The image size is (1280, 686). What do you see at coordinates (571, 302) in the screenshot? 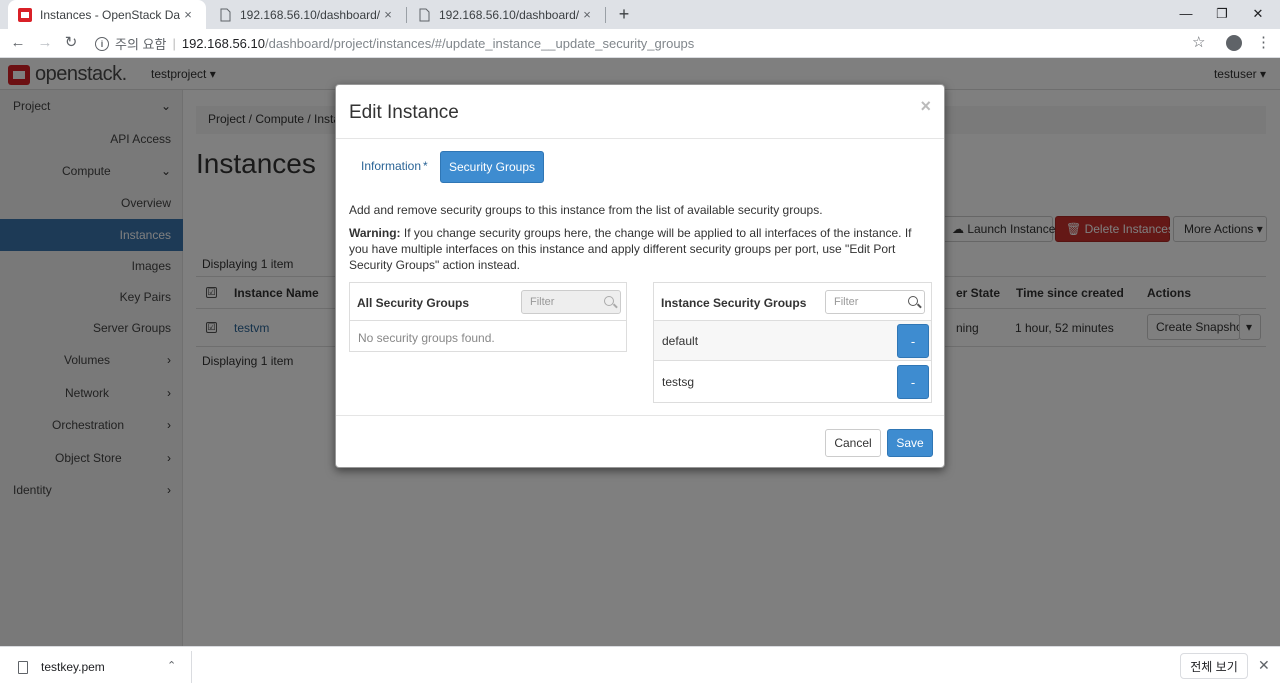
I see `all-groups-filter-input: Filter` at bounding box center [571, 302].